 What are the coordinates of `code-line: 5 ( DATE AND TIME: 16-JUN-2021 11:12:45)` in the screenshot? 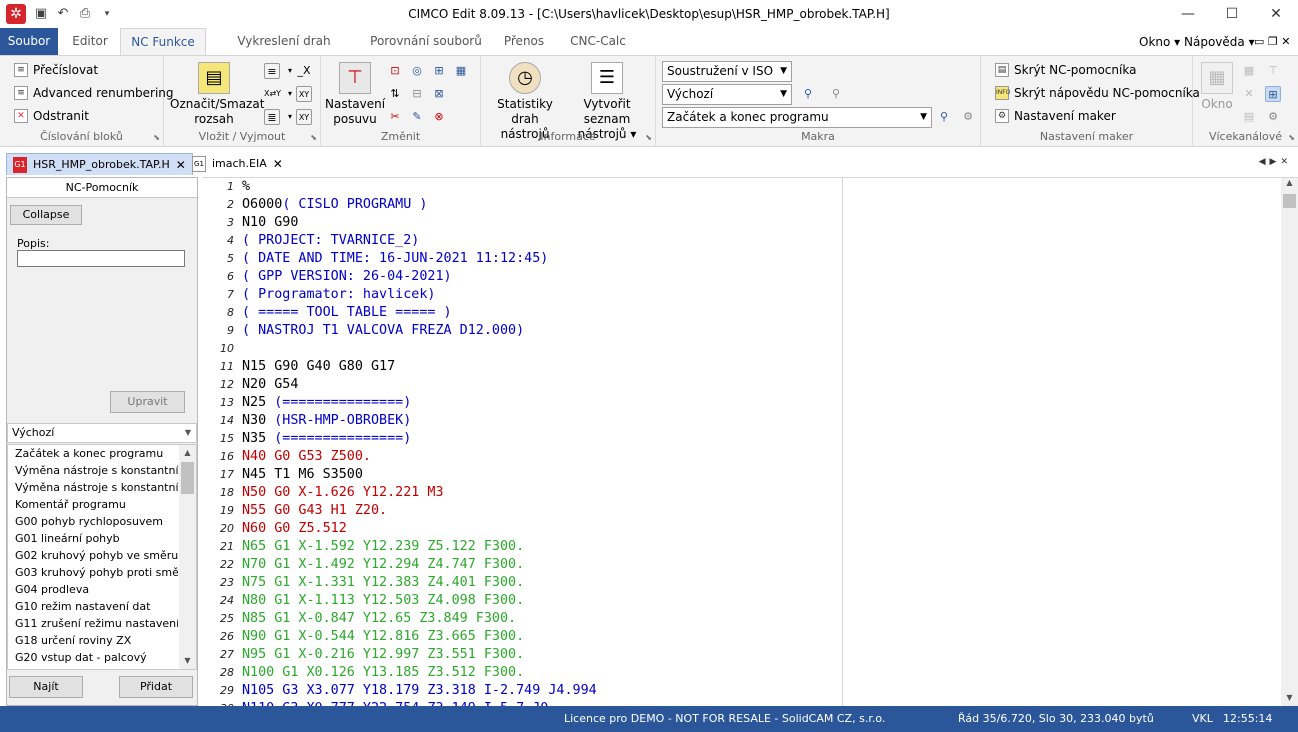 It's located at (741, 259).